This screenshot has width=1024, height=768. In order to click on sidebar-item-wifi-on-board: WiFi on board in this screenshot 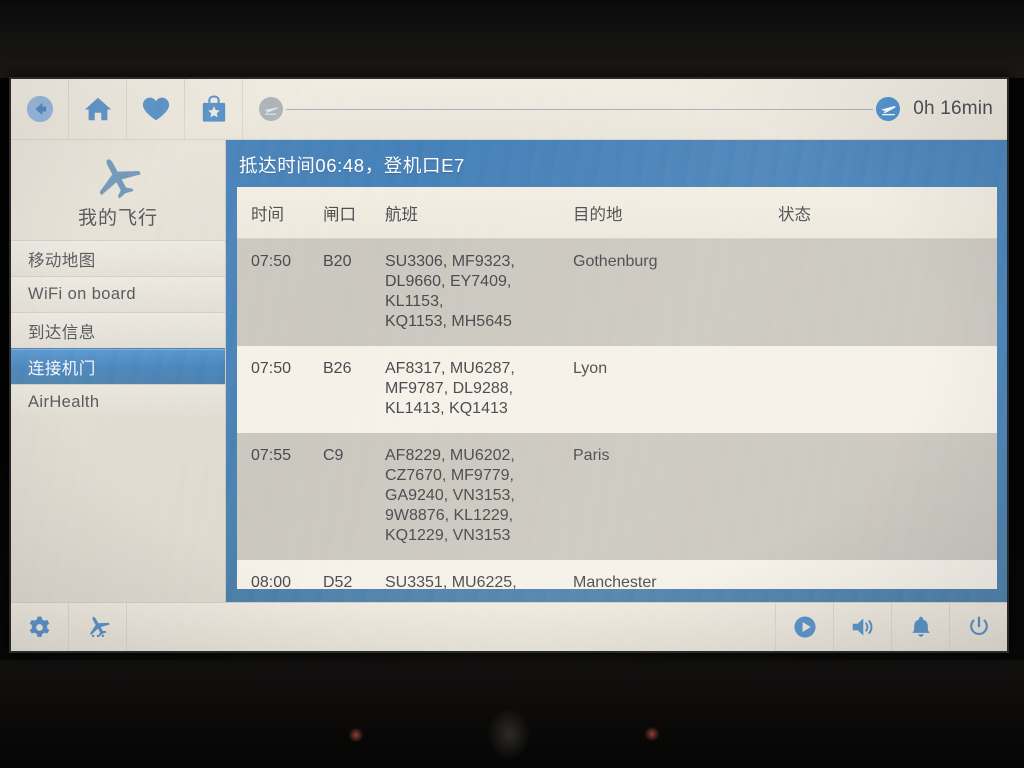, I will do `click(118, 294)`.